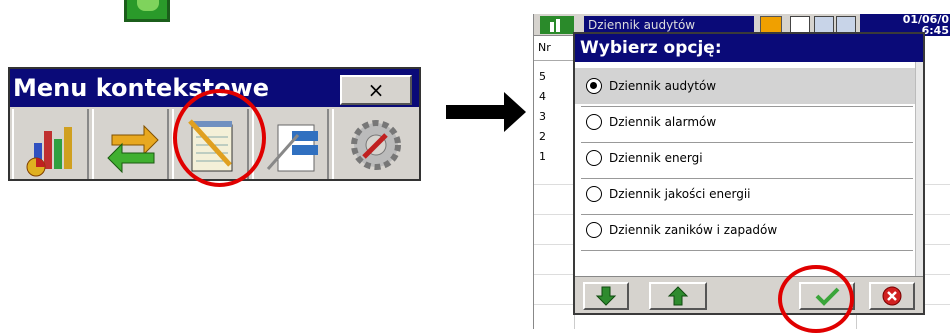 The width and height of the screenshot is (950, 333). What do you see at coordinates (542, 116) in the screenshot?
I see `row-number: 3` at bounding box center [542, 116].